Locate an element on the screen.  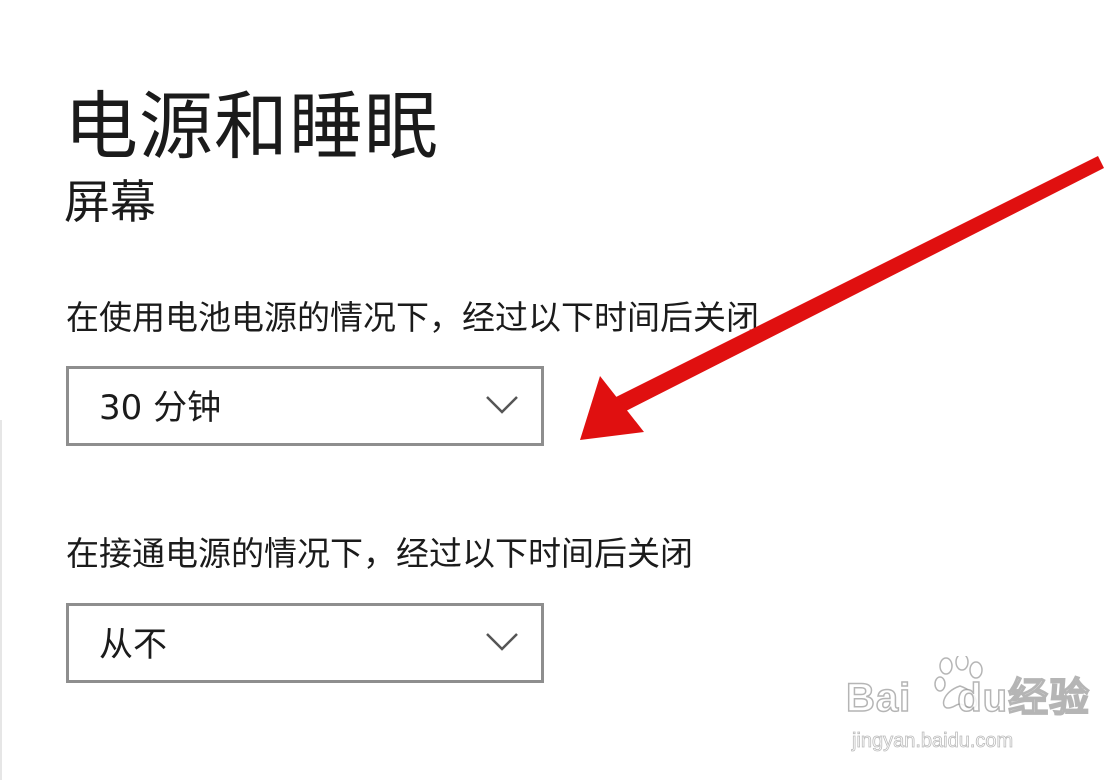
arrow-shaft is located at coordinates (859, 284).